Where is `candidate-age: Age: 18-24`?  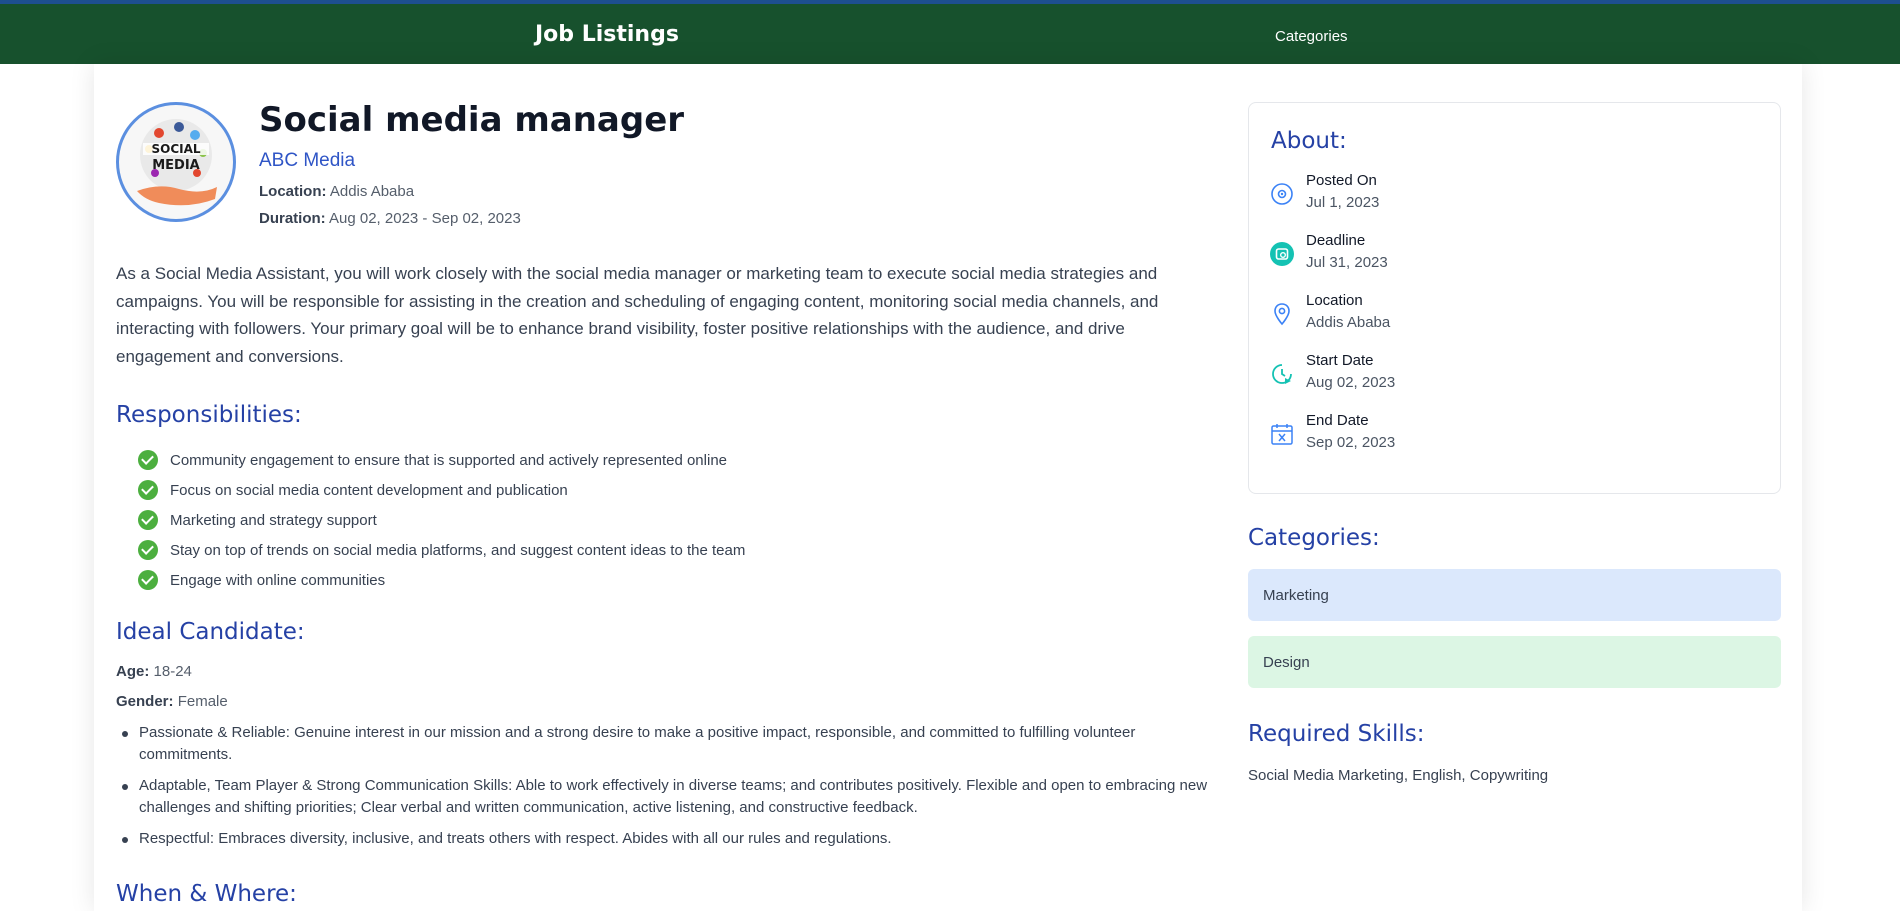
candidate-age: Age: 18-24 is located at coordinates (154, 671).